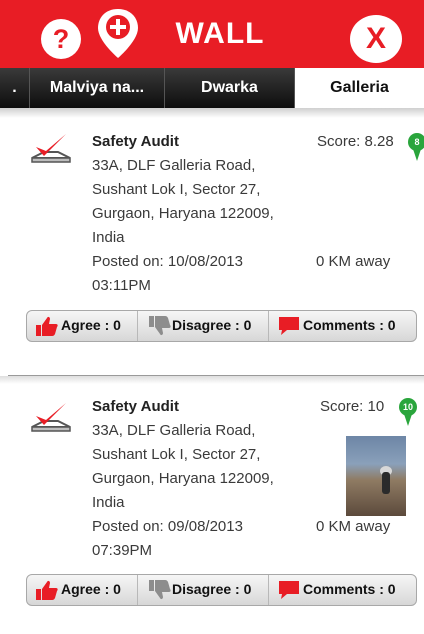  Describe the element at coordinates (212, 113) in the screenshot. I see `tabs-shadow` at that location.